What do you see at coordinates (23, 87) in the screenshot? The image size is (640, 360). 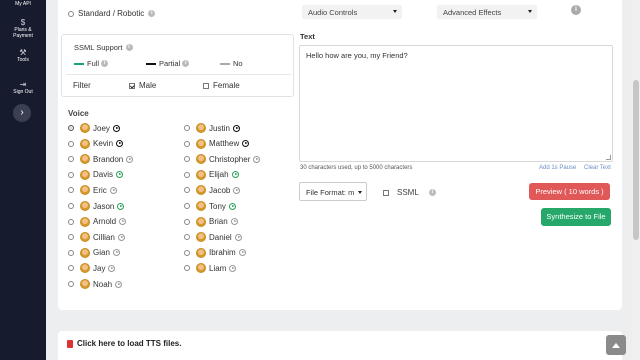 I see `sidebar-item-sign-out: ⇥ Sign Out` at bounding box center [23, 87].